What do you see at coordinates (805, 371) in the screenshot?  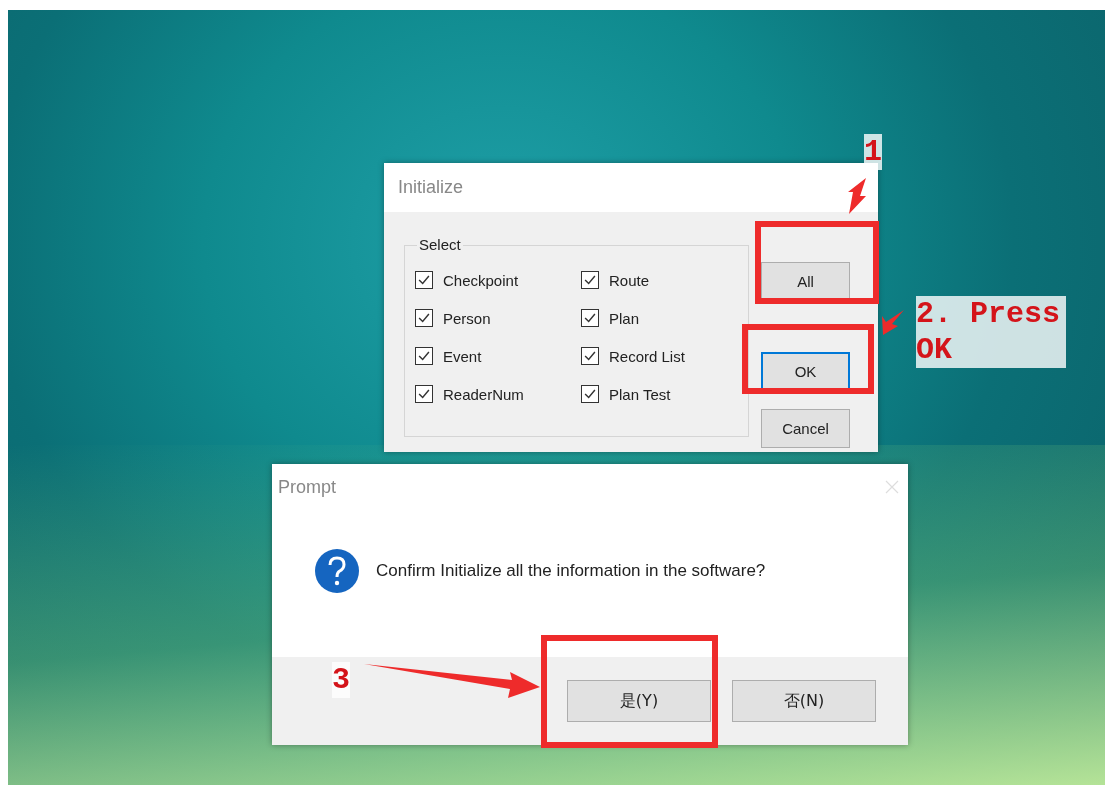 I see `dialog-button: OK` at bounding box center [805, 371].